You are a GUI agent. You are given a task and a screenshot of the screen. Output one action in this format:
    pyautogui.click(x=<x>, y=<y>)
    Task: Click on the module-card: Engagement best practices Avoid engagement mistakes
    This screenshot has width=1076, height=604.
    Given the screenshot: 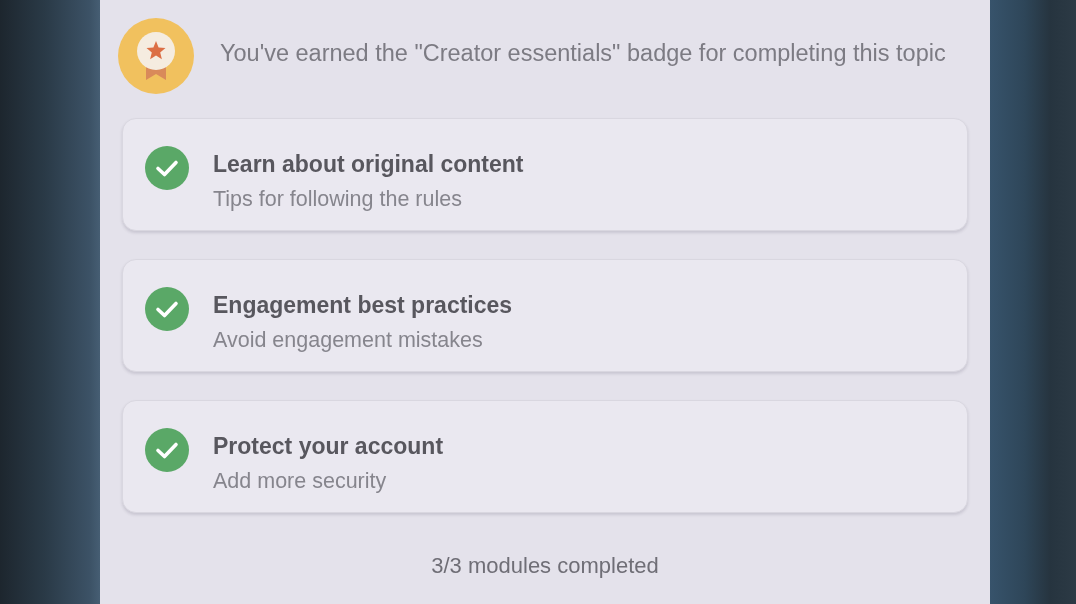 What is the action you would take?
    pyautogui.click(x=545, y=315)
    